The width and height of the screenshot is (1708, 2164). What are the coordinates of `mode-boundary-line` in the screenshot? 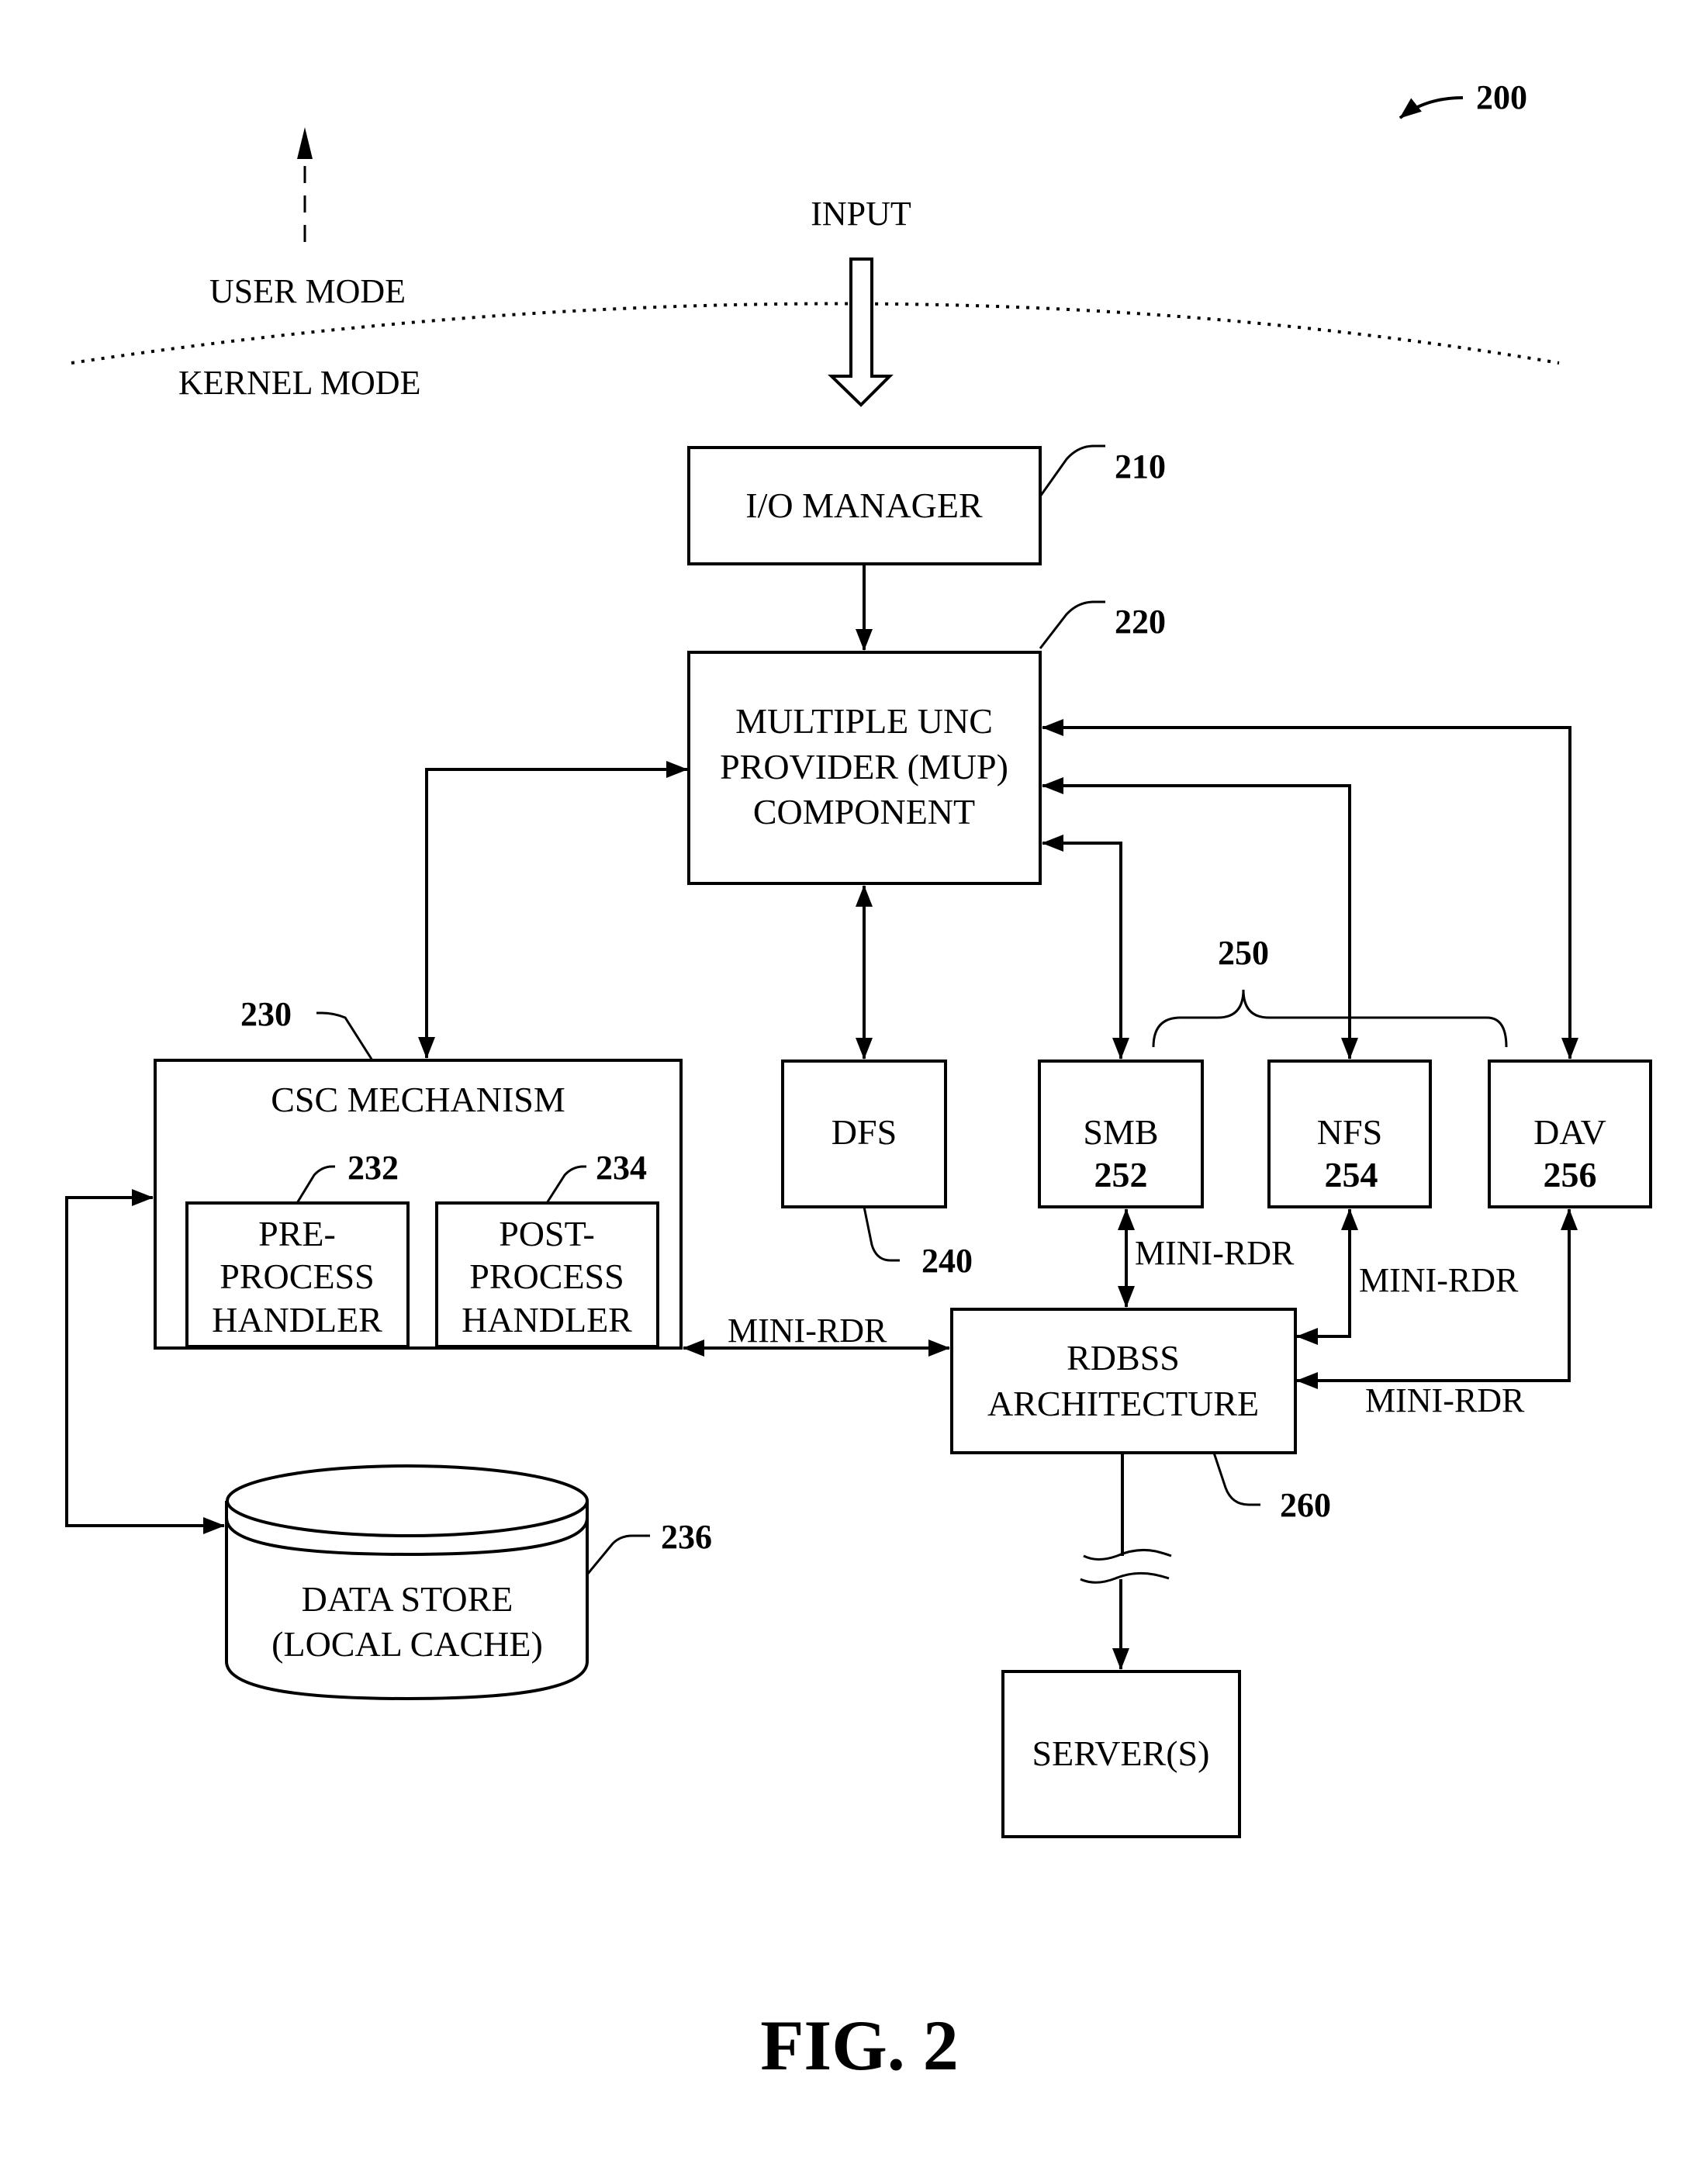 It's located at (815, 333).